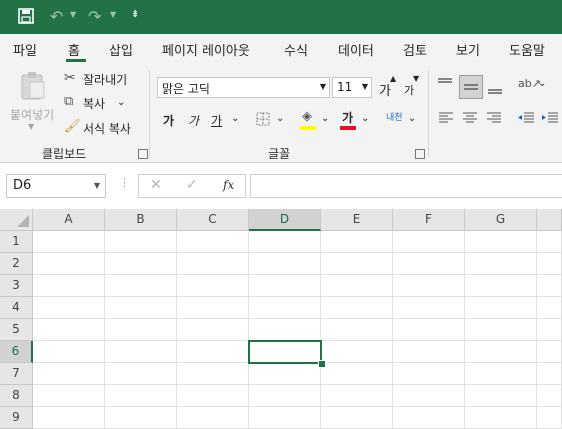 The width and height of the screenshot is (562, 429). I want to click on select-all-button, so click(16, 220).